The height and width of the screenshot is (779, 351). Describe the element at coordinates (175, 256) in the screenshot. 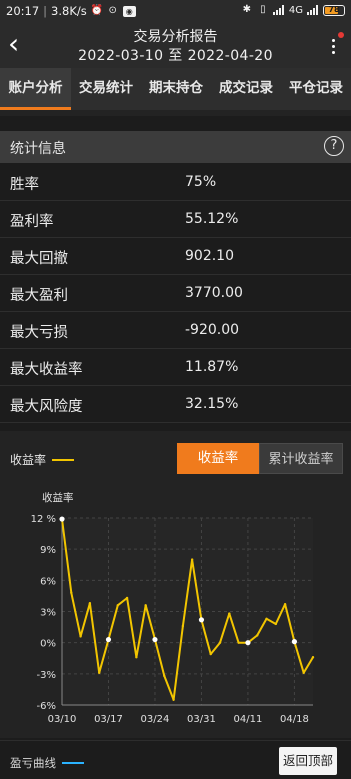

I see `stat-row-max-drawdown: 最大回撤 902.10` at that location.